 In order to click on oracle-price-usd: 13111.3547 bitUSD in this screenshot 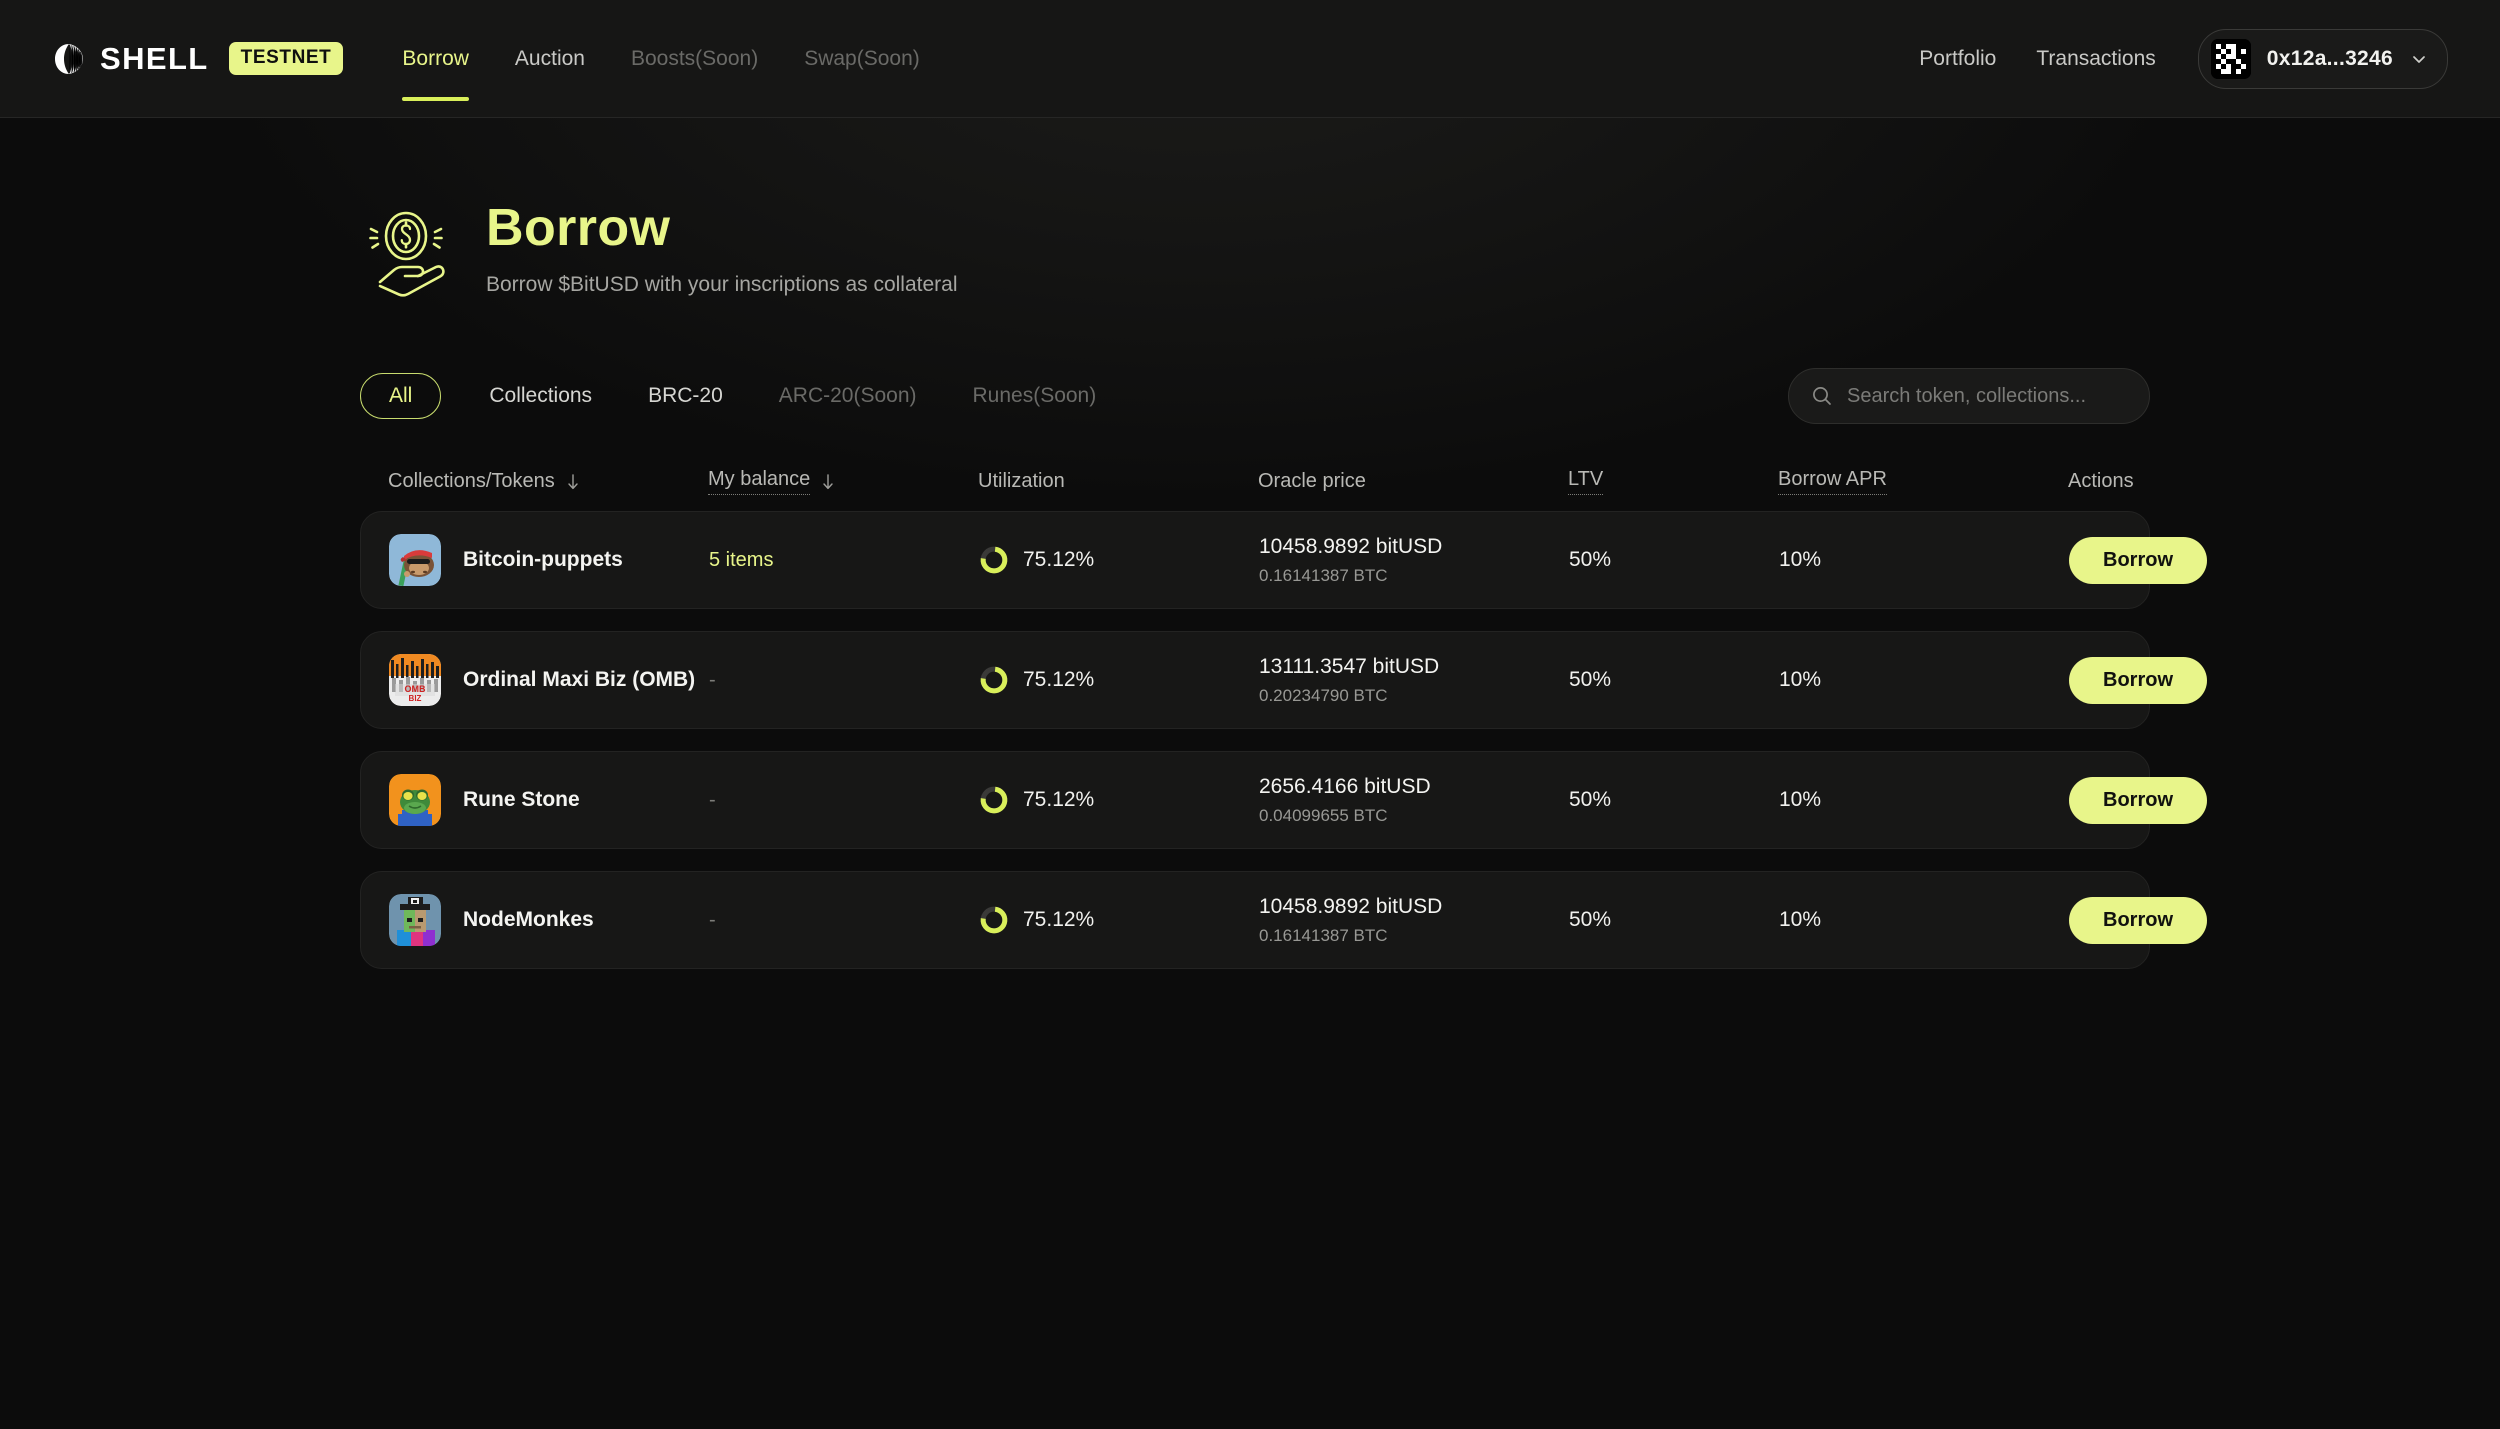, I will do `click(1349, 666)`.